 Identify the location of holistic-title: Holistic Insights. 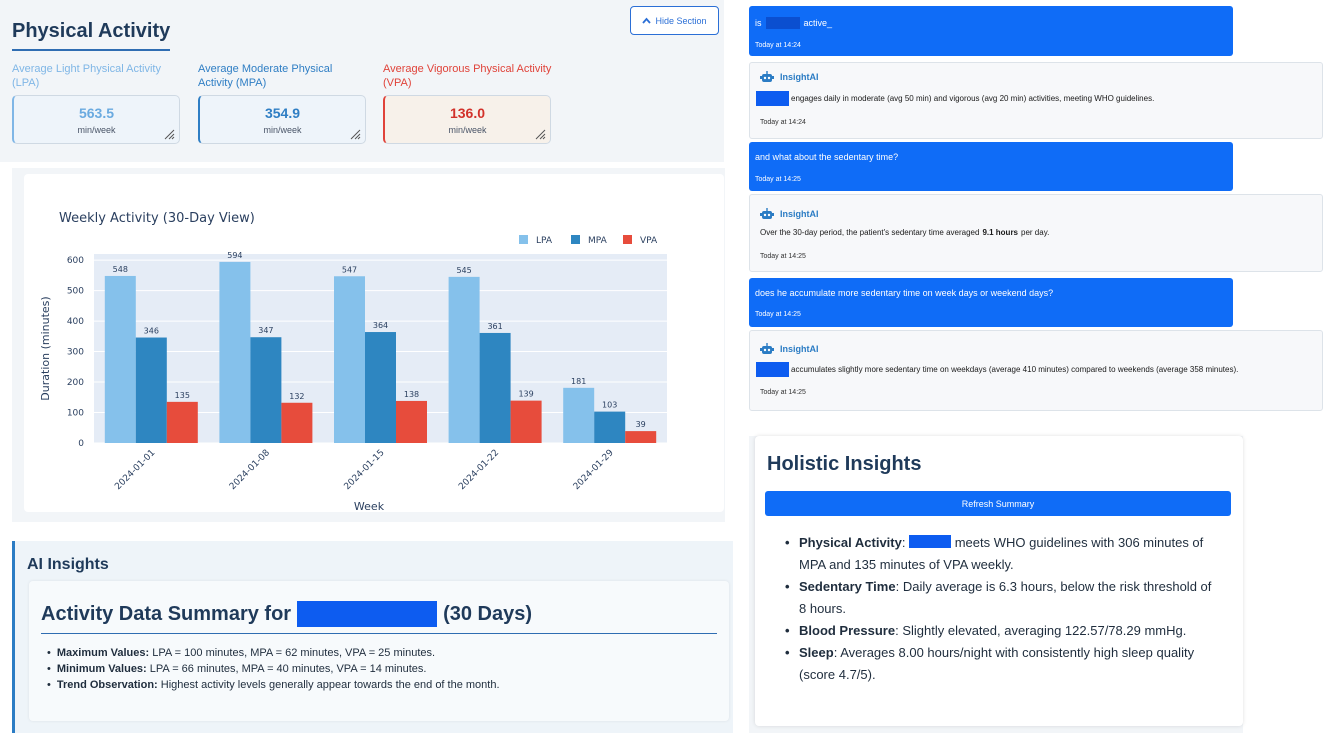
(844, 464).